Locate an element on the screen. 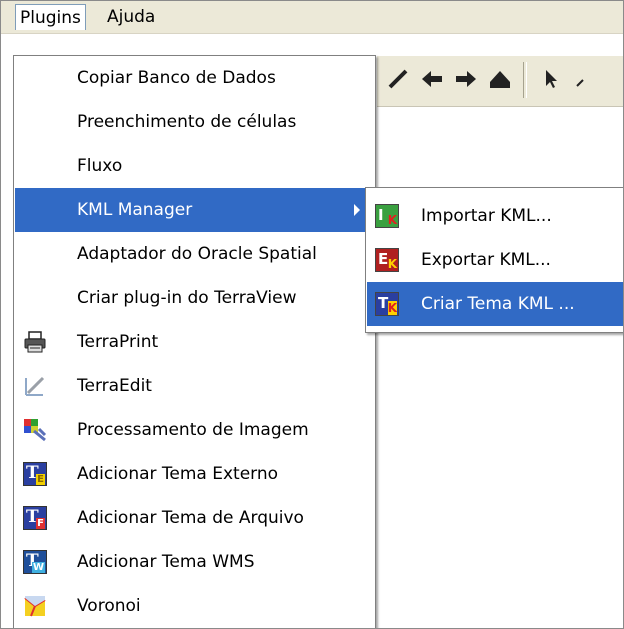  menu-item-label: Processamento de Imagem is located at coordinates (193, 430).